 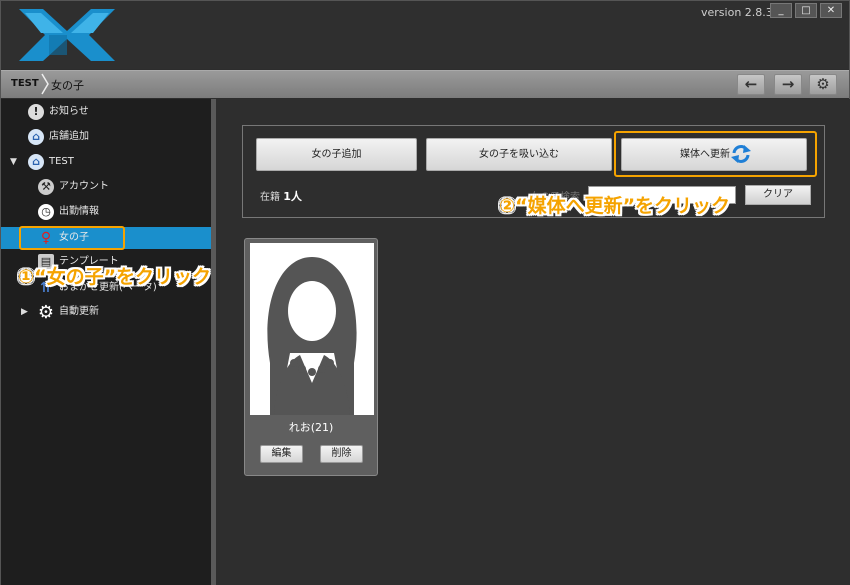 What do you see at coordinates (36, 112) in the screenshot?
I see `exclamation-icon: !` at bounding box center [36, 112].